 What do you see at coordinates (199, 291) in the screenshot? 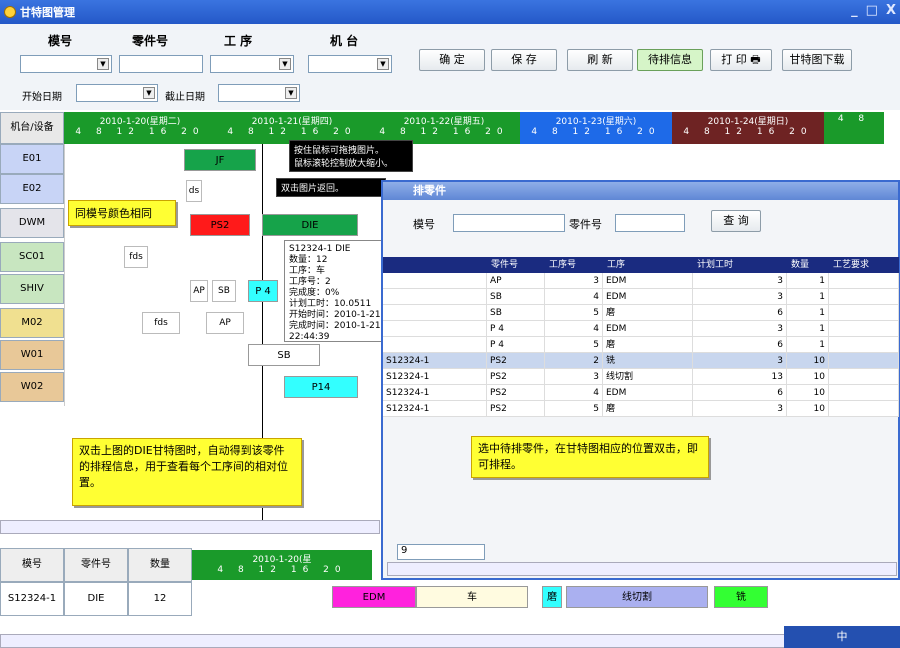
I see `task-shiv-ap: AP` at bounding box center [199, 291].